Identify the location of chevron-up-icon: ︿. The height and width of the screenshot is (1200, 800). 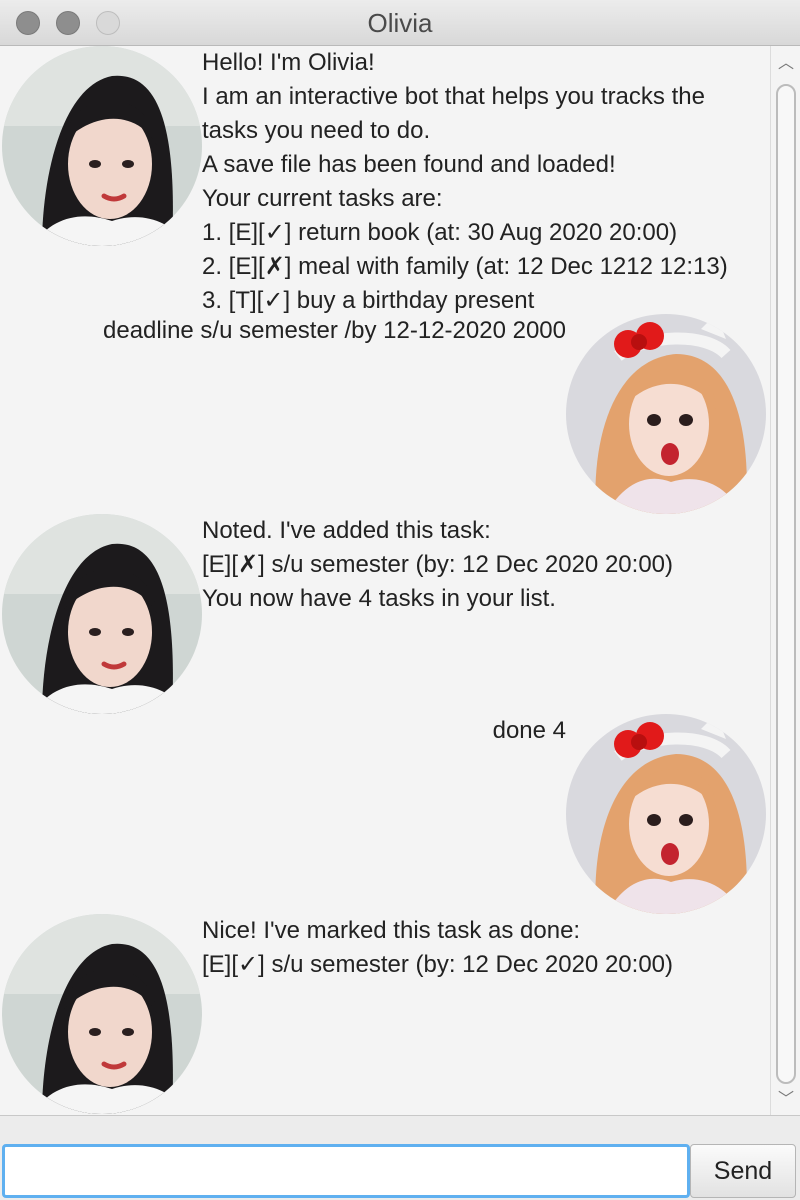
(785, 63).